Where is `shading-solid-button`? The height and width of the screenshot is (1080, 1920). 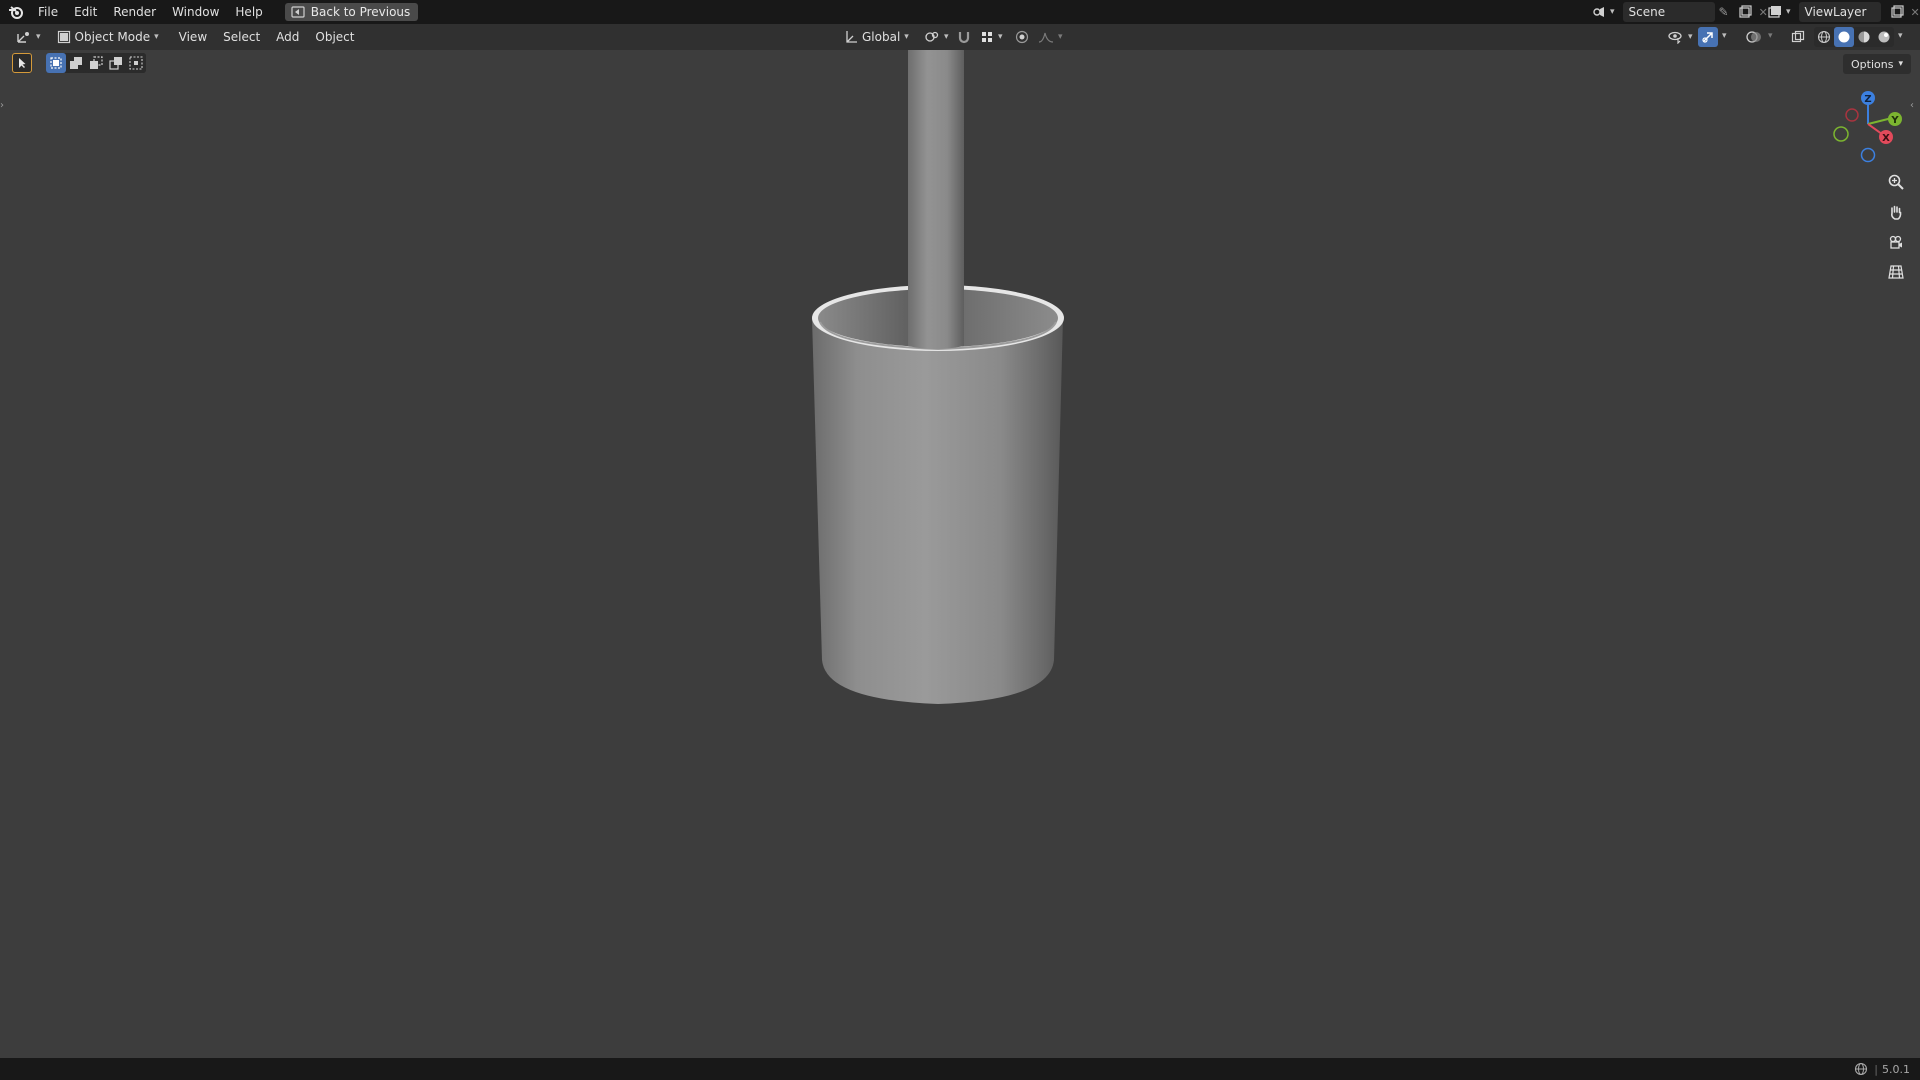 shading-solid-button is located at coordinates (1844, 37).